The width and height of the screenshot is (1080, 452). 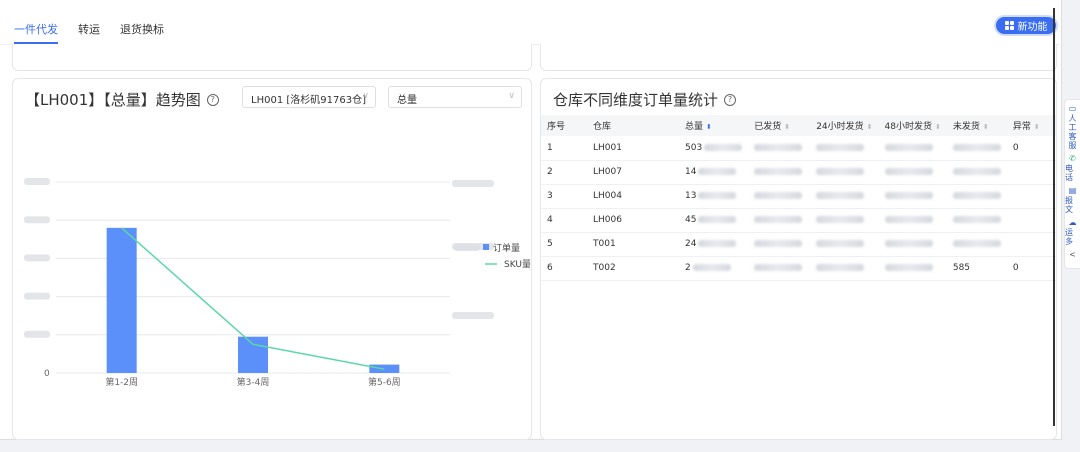 What do you see at coordinates (976, 125) in the screenshot?
I see `col-unshipped: 未发货 ⬍` at bounding box center [976, 125].